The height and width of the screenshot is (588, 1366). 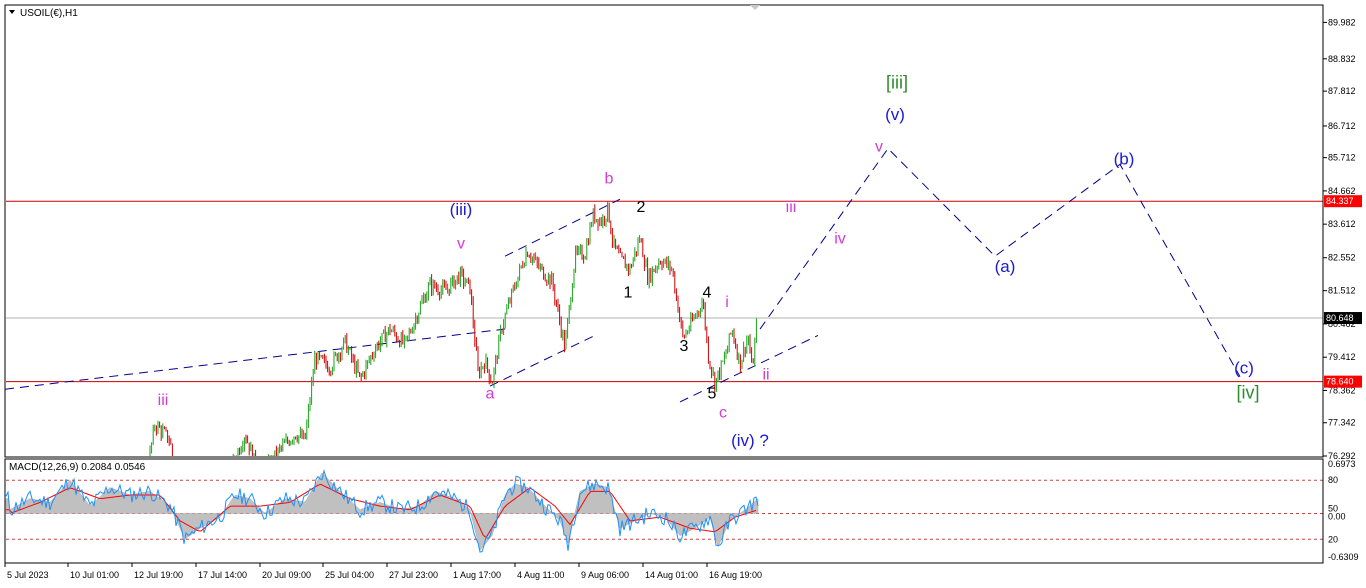 What do you see at coordinates (1244, 367) in the screenshot?
I see `wave-label: (c)` at bounding box center [1244, 367].